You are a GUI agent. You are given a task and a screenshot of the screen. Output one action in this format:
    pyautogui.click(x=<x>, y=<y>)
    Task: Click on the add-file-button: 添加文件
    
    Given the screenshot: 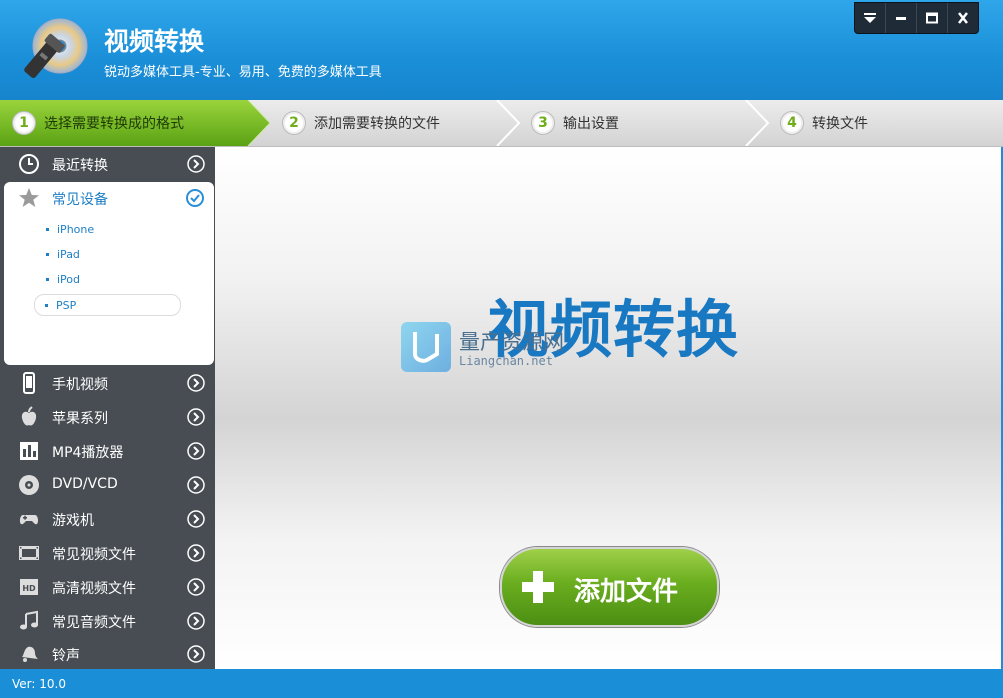 What is the action you would take?
    pyautogui.click(x=609, y=587)
    